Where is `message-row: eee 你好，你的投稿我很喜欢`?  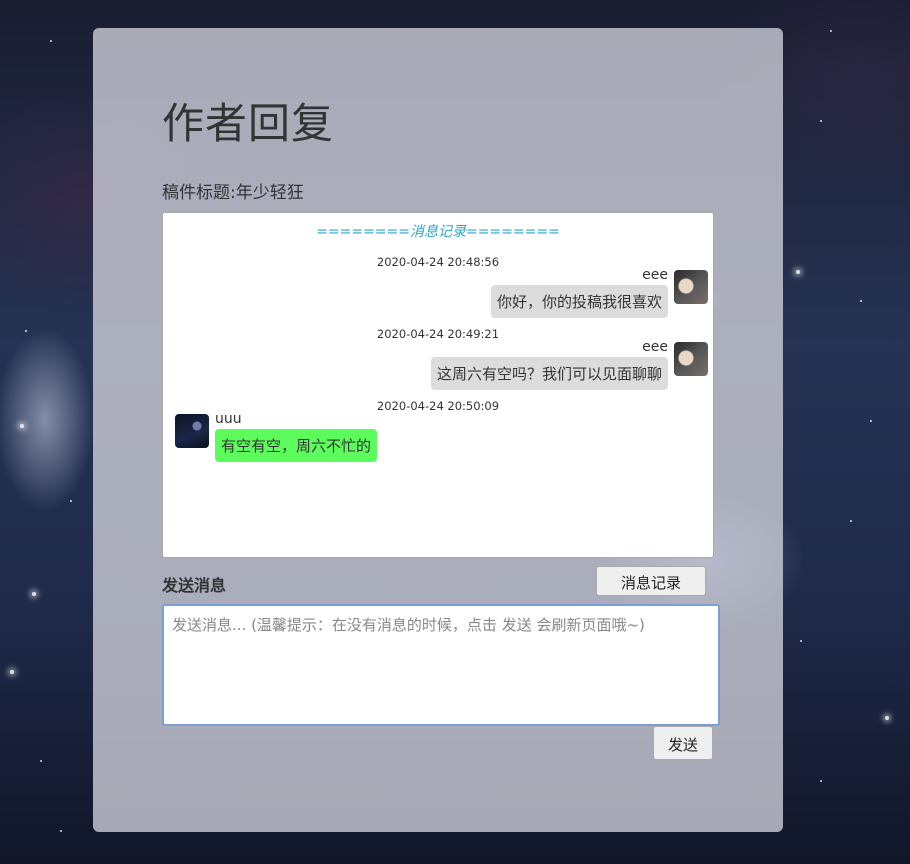
message-row: eee 你好，你的投稿我很喜欢 is located at coordinates (438, 295).